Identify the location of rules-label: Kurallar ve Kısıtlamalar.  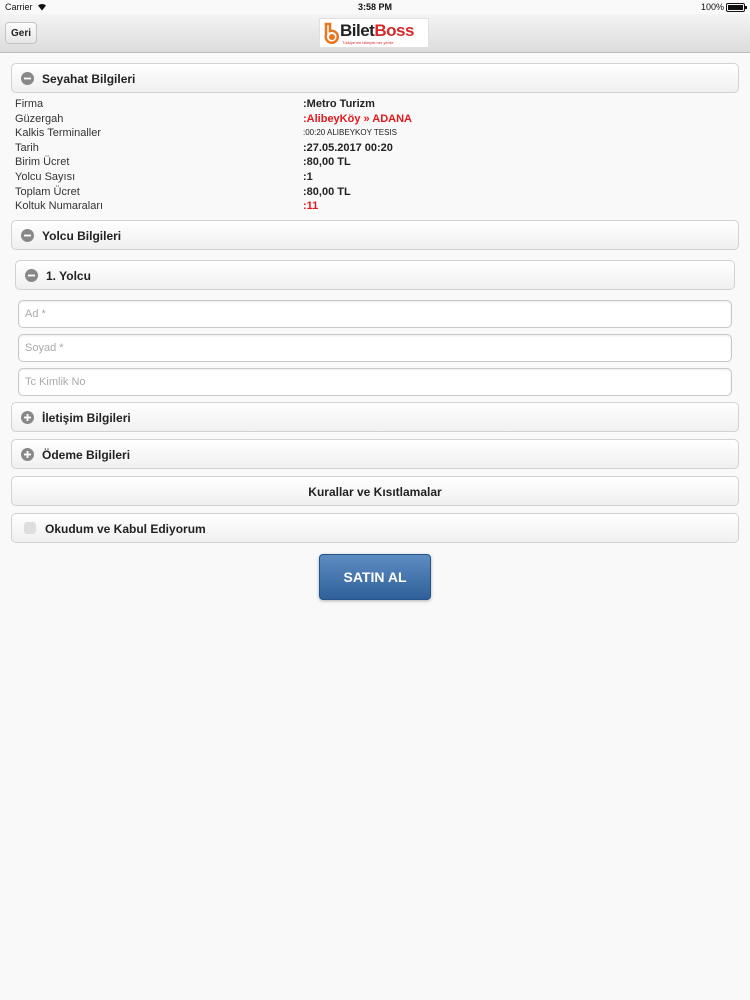
(375, 492).